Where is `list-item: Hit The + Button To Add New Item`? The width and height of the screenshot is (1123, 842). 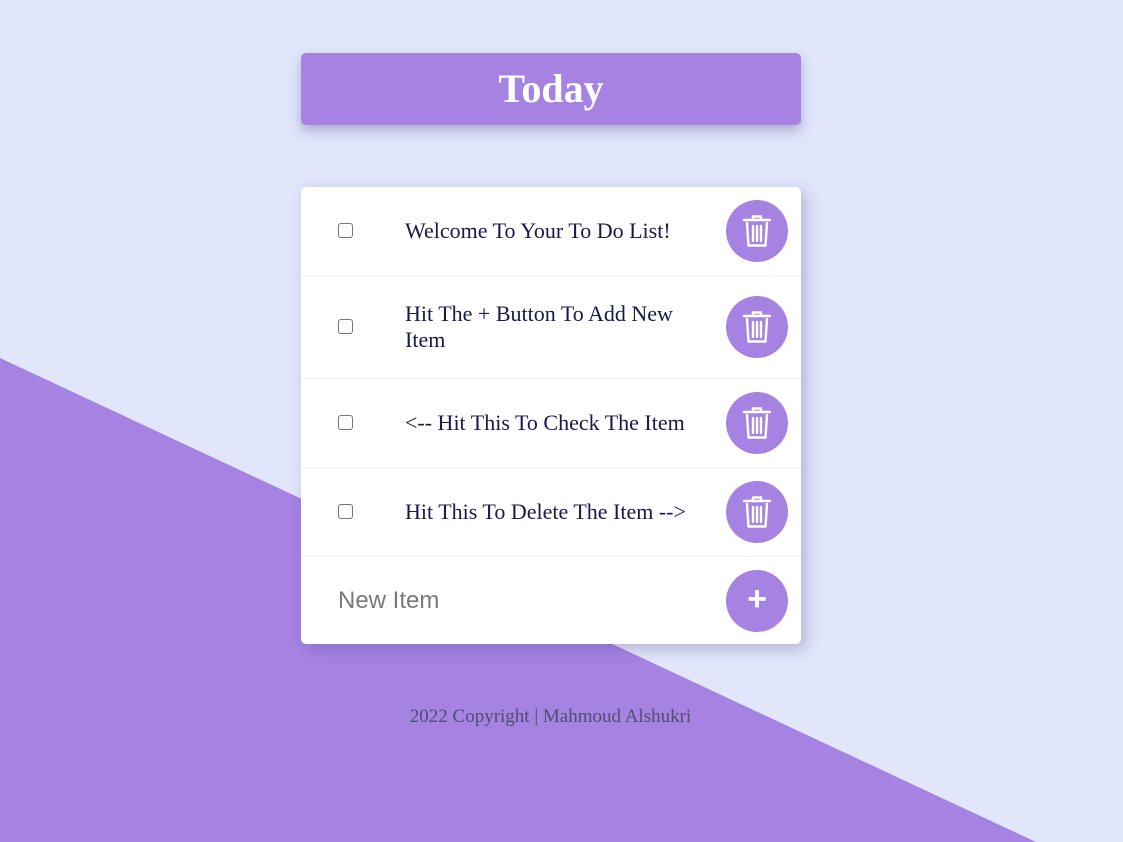
list-item: Hit The + Button To Add New Item is located at coordinates (551, 327).